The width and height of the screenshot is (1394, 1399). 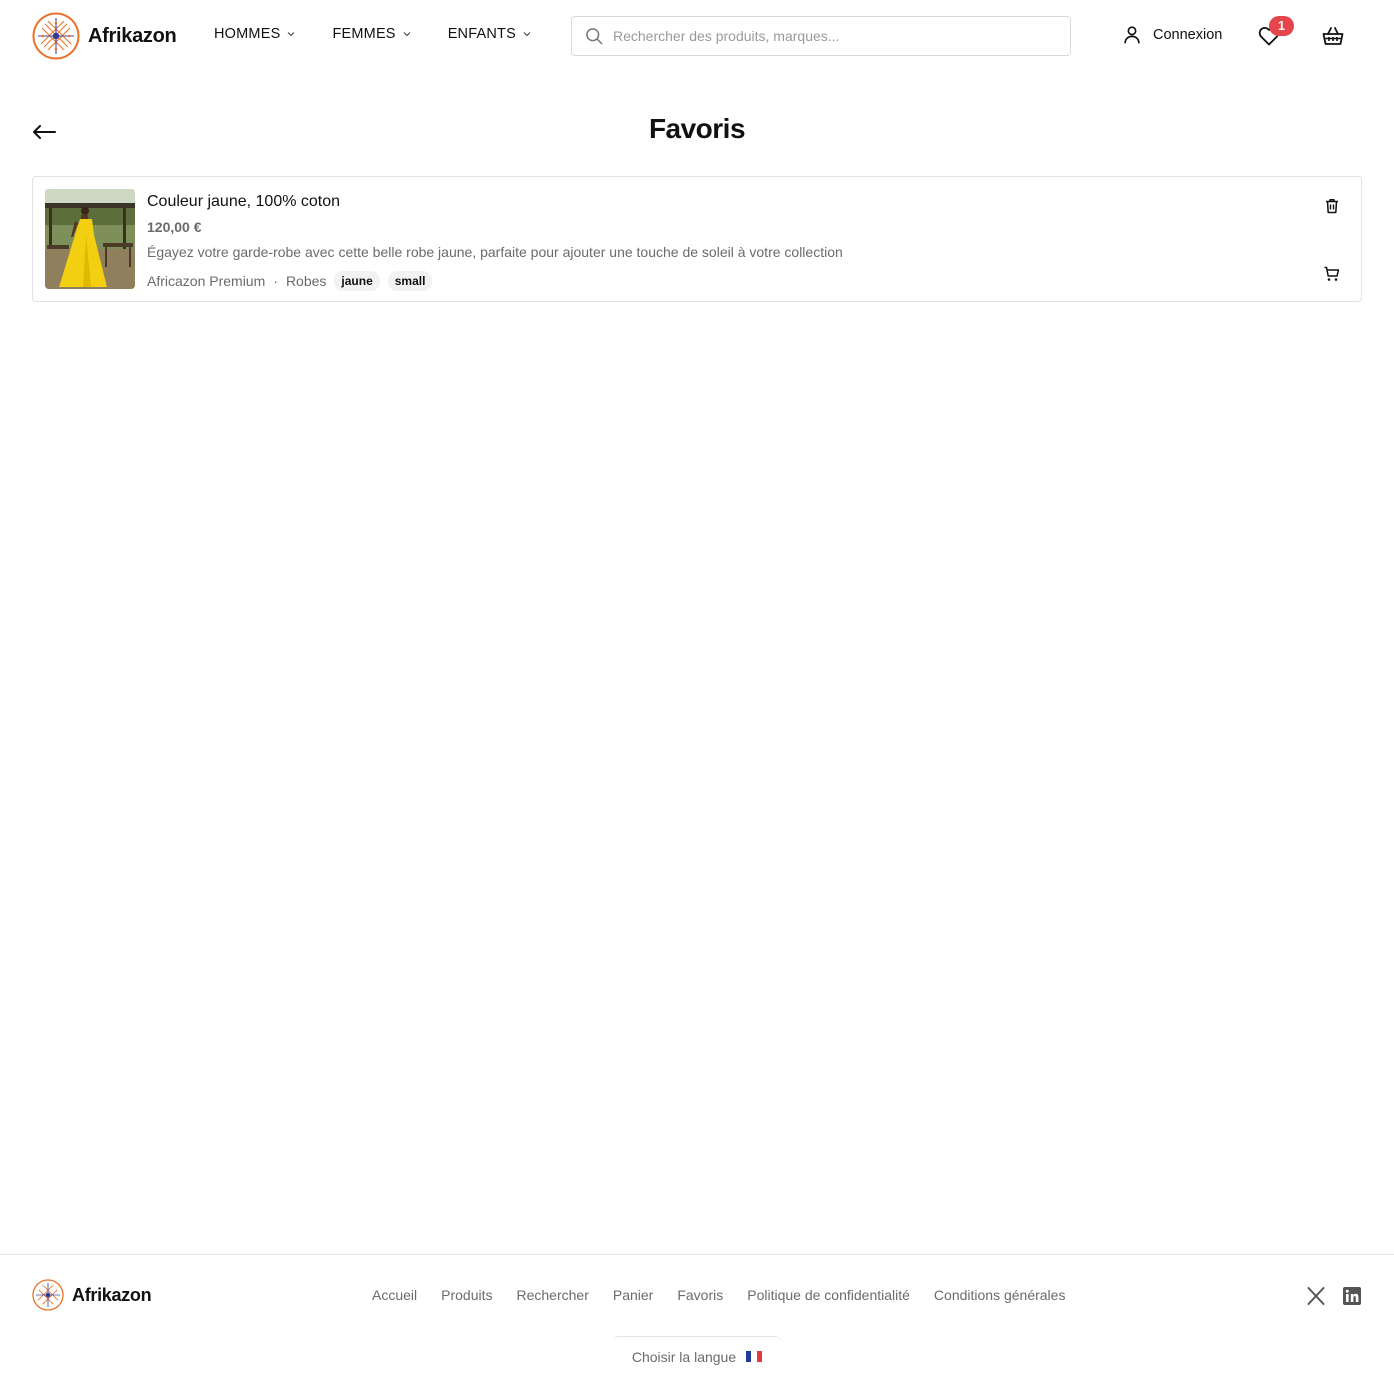 I want to click on search-box, so click(x=821, y=36).